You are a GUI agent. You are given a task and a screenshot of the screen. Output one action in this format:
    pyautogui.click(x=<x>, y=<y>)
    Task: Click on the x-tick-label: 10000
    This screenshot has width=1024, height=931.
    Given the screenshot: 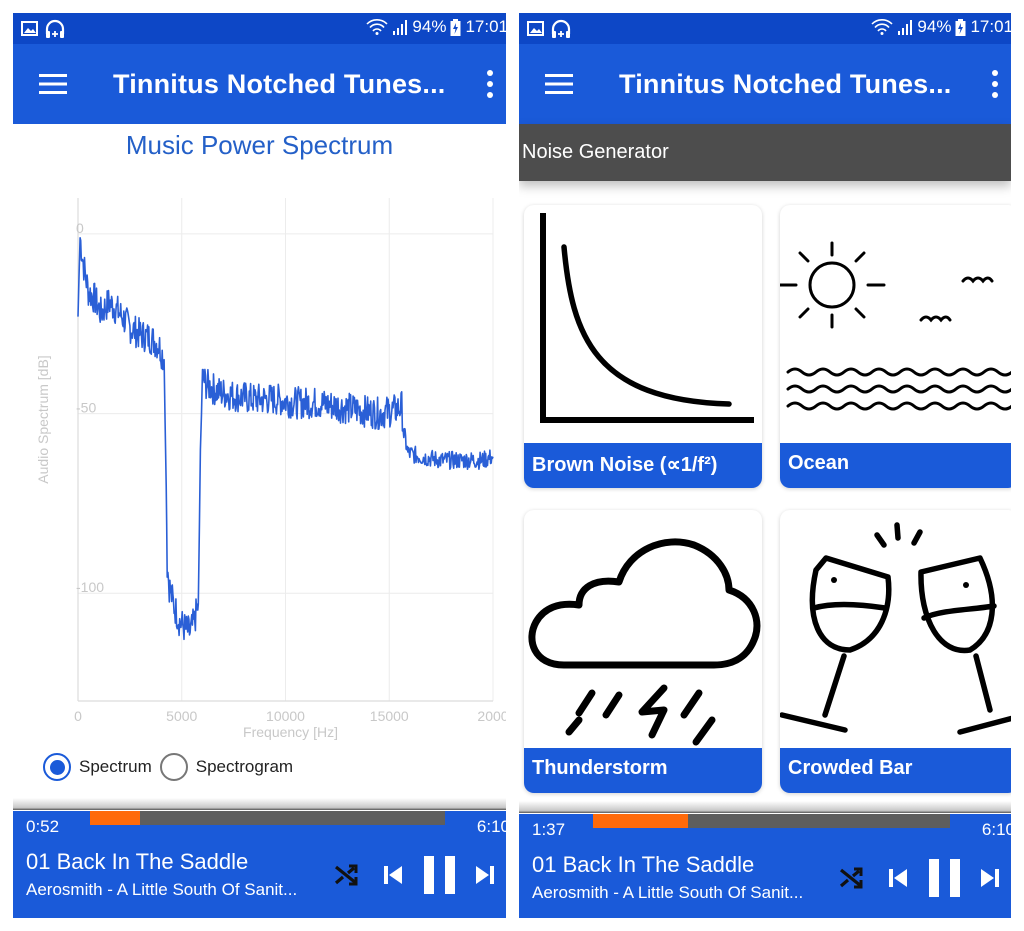 What is the action you would take?
    pyautogui.click(x=285, y=716)
    